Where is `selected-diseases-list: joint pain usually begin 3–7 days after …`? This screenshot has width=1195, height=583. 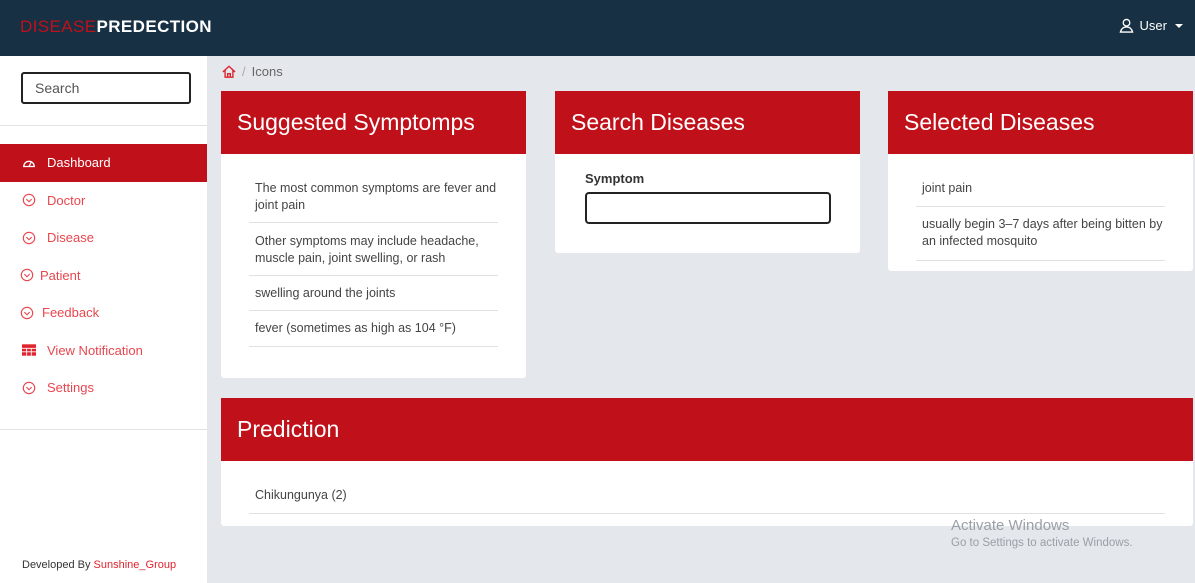
selected-diseases-list: joint pain usually begin 3–7 days after … is located at coordinates (1040, 207).